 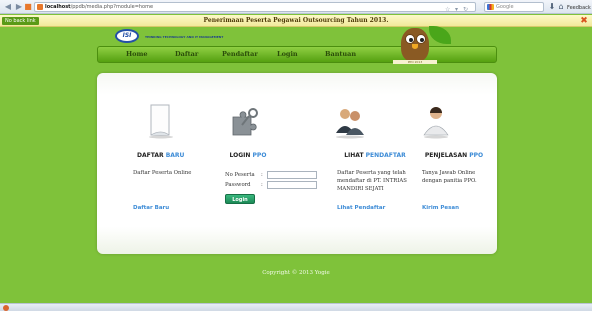 I want to click on column-login-ppo: LOGIN PPO No Peserta : Password : Login, so click(x=280, y=163).